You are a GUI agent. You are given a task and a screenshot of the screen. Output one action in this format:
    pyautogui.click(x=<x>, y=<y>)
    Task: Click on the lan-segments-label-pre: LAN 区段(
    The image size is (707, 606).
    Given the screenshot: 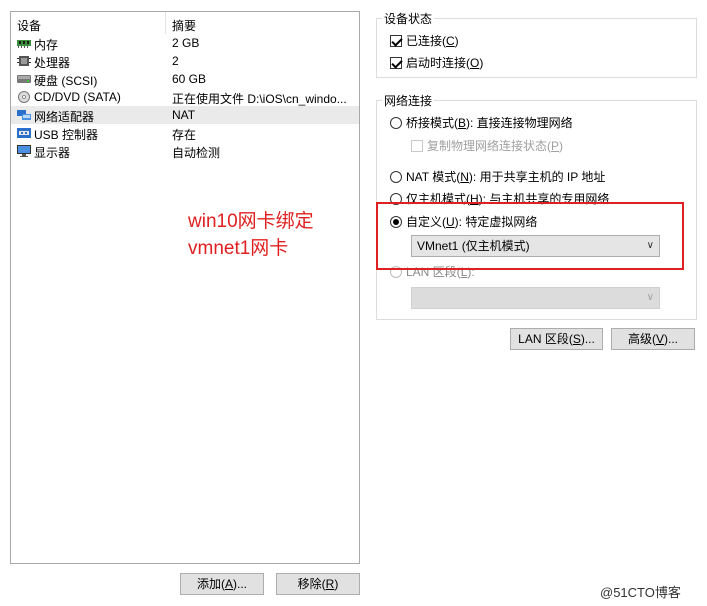 What is the action you would take?
    pyautogui.click(x=545, y=339)
    